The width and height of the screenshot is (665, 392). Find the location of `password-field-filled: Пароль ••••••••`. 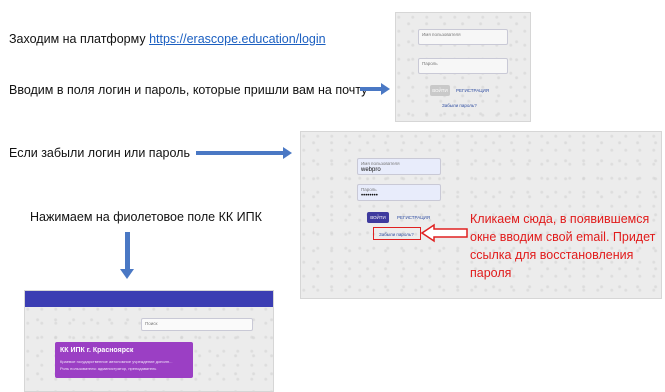

password-field-filled: Пароль •••••••• is located at coordinates (399, 192).